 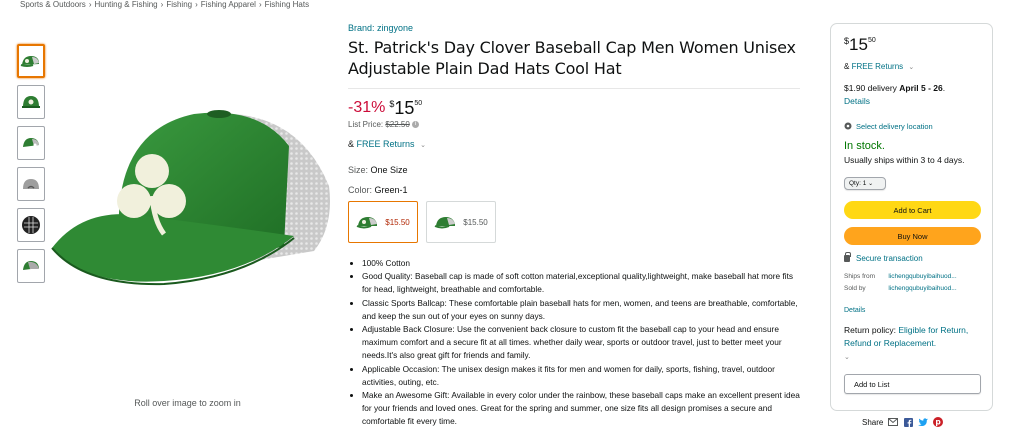 I want to click on seller-details-link: Details, so click(x=911, y=310).